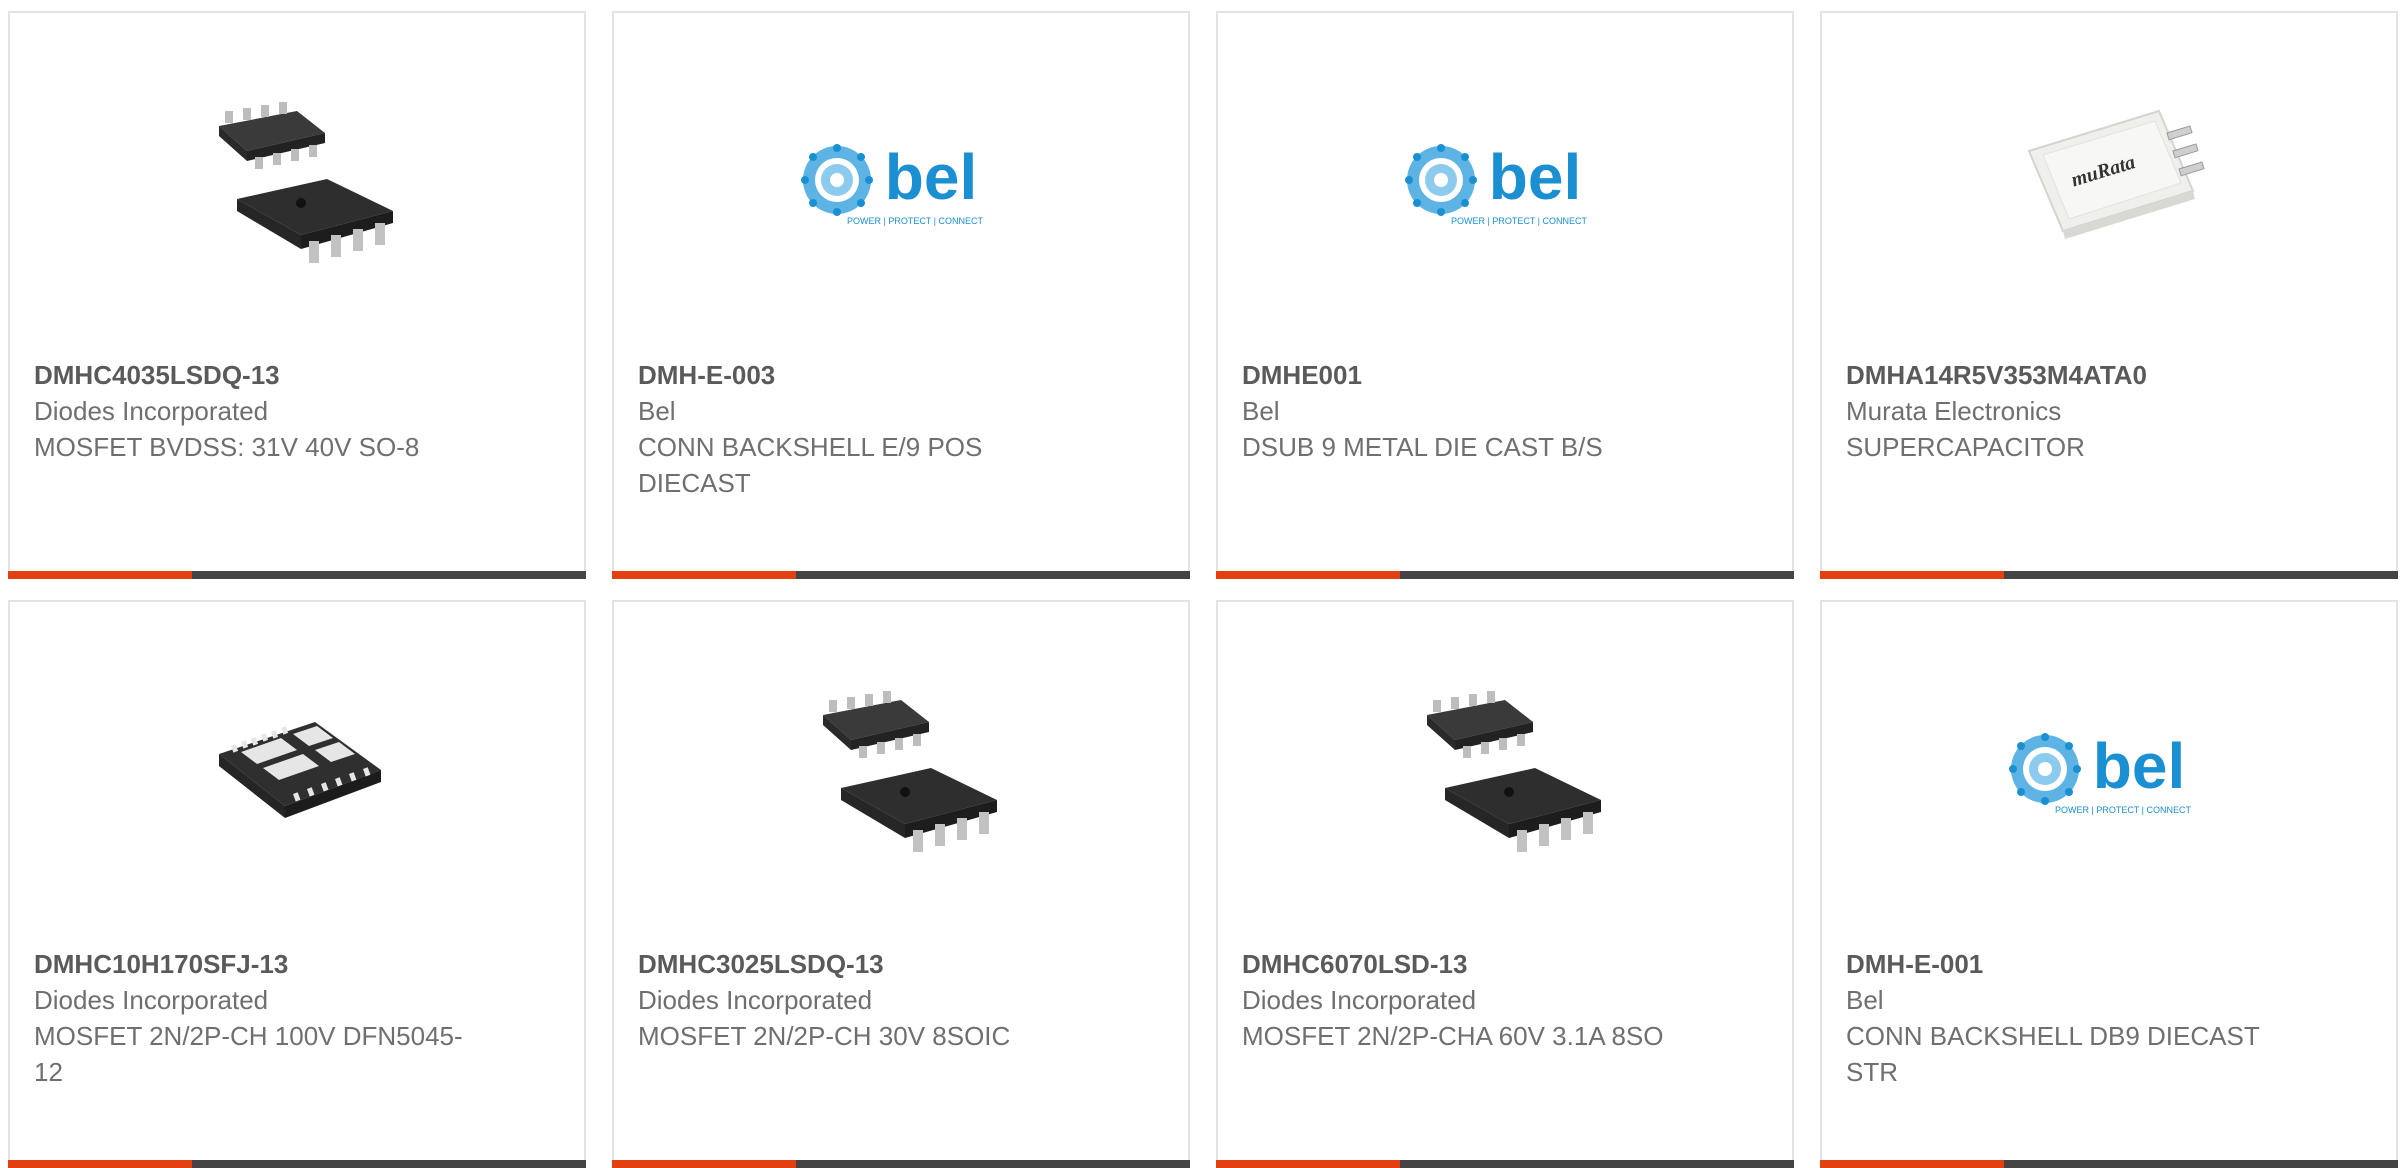  I want to click on description: MOSFET 2N/2P-CH 30V 8SOIC, so click(824, 1036).